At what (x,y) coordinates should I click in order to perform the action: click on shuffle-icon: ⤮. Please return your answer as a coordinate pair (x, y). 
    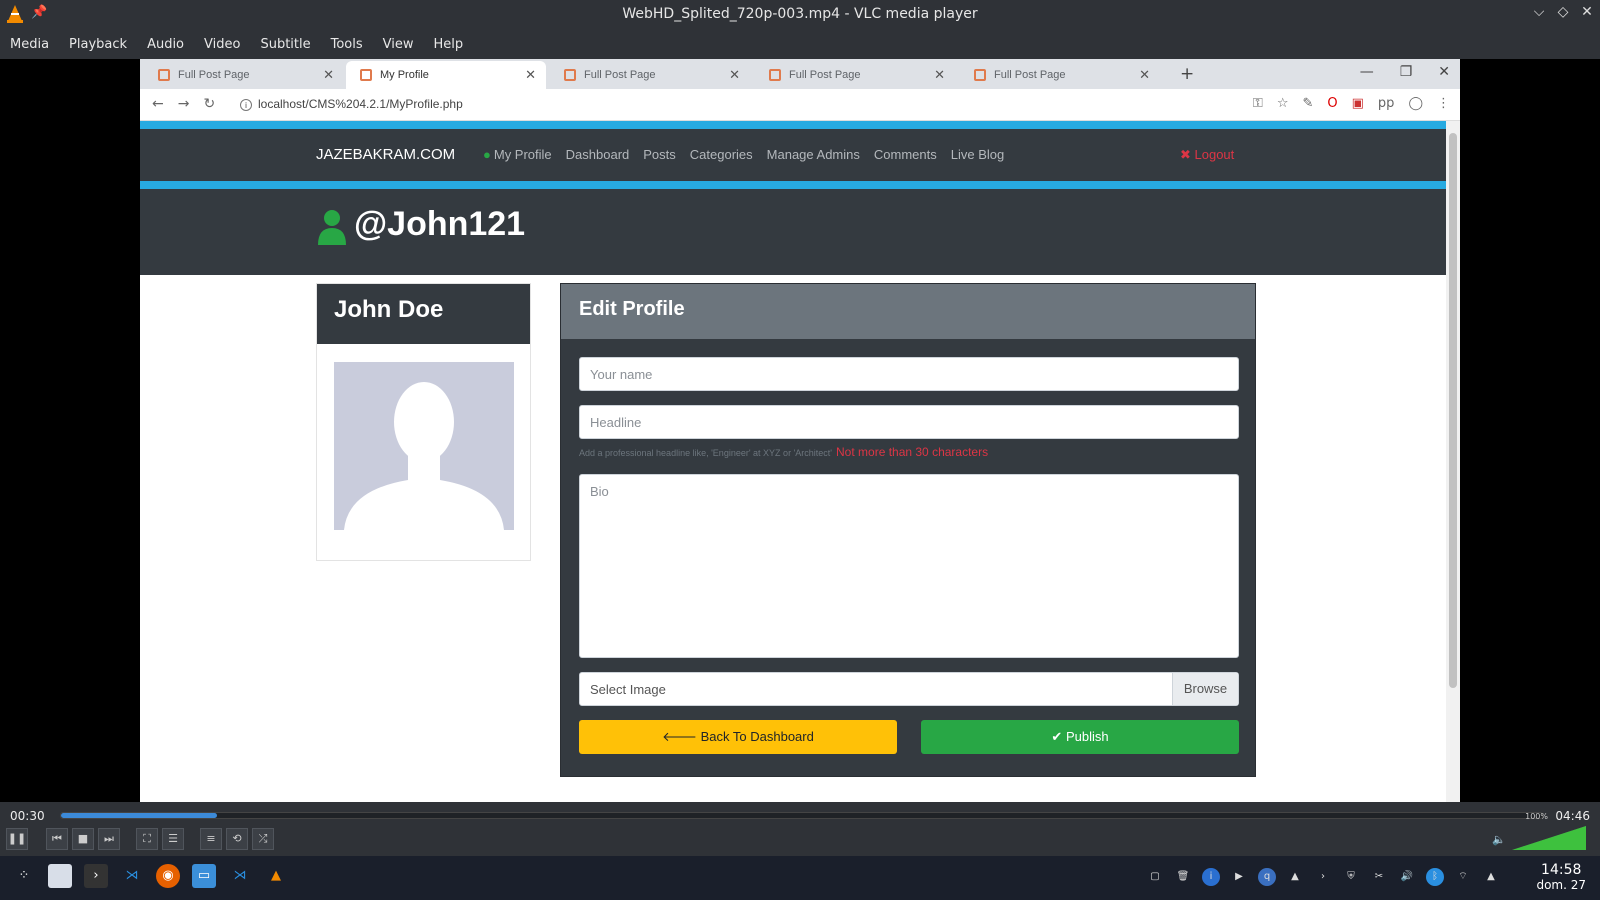
    Looking at the image, I should click on (263, 839).